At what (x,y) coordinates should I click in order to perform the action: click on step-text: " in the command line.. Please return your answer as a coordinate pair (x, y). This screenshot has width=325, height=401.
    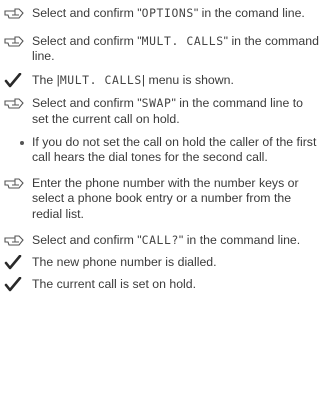
    Looking at the image, I should click on (239, 239).